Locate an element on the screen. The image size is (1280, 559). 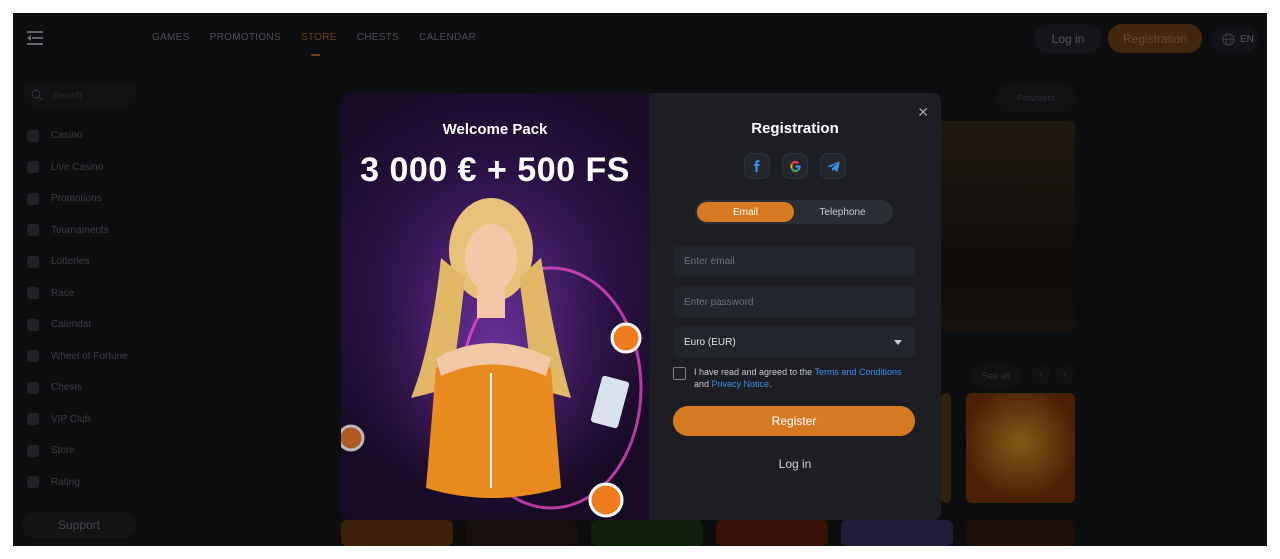
registration-method-tabs: Email Telephone is located at coordinates (794, 212).